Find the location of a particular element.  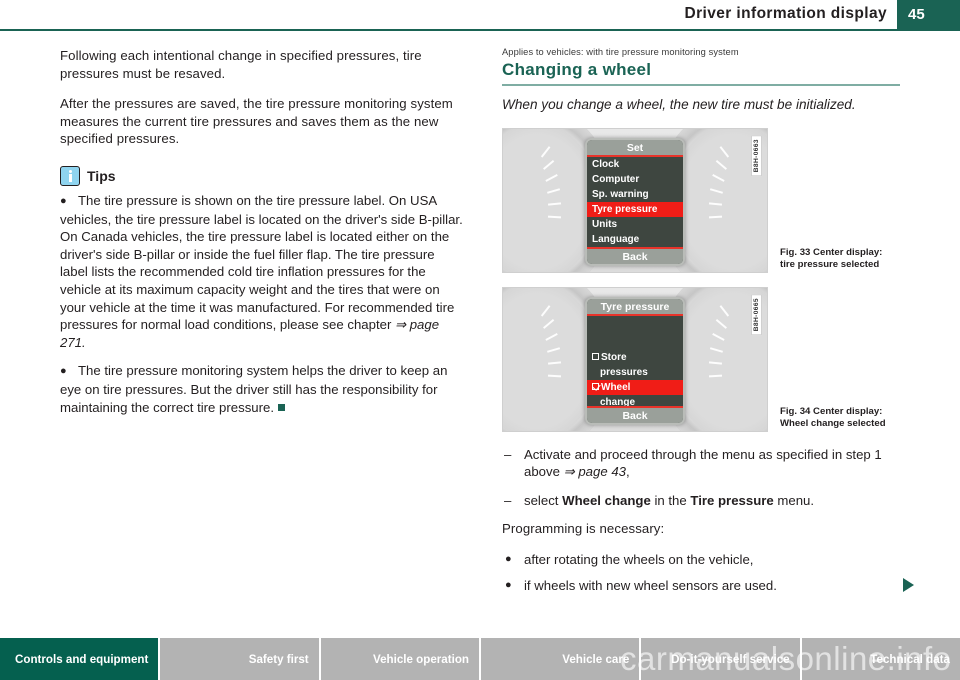

section-heading: Changing a wheel is located at coordinates (577, 69).